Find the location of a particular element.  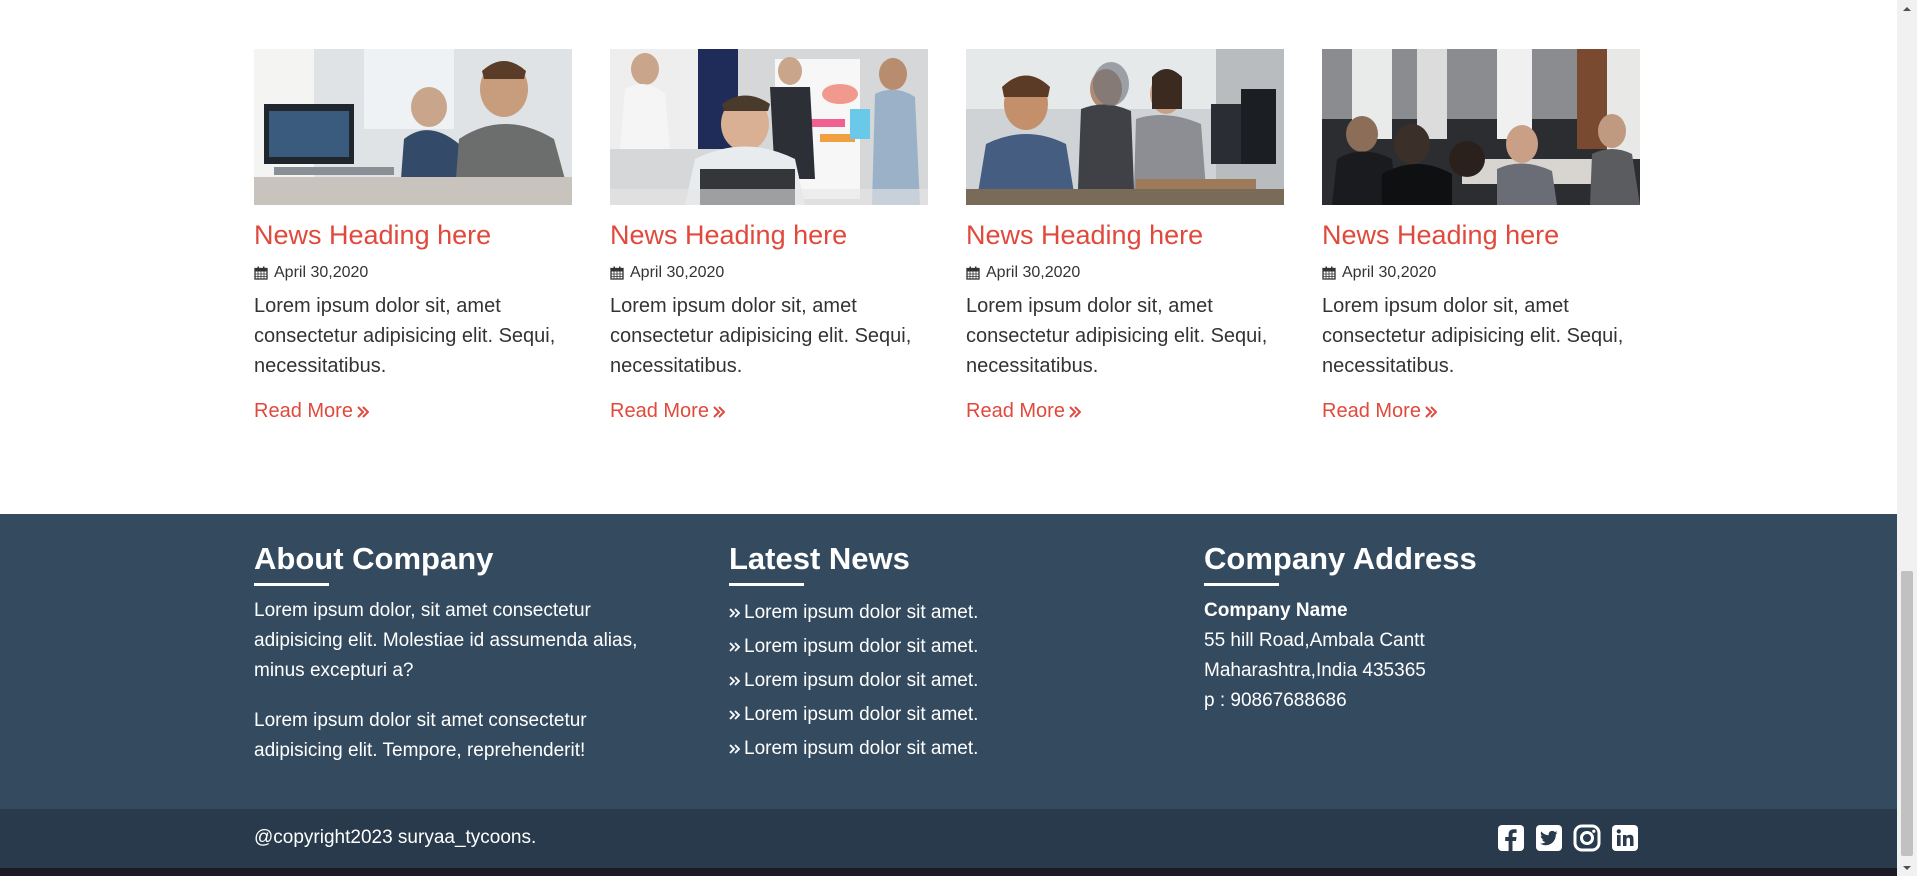

scroll-up-button is located at coordinates (1907, 8).